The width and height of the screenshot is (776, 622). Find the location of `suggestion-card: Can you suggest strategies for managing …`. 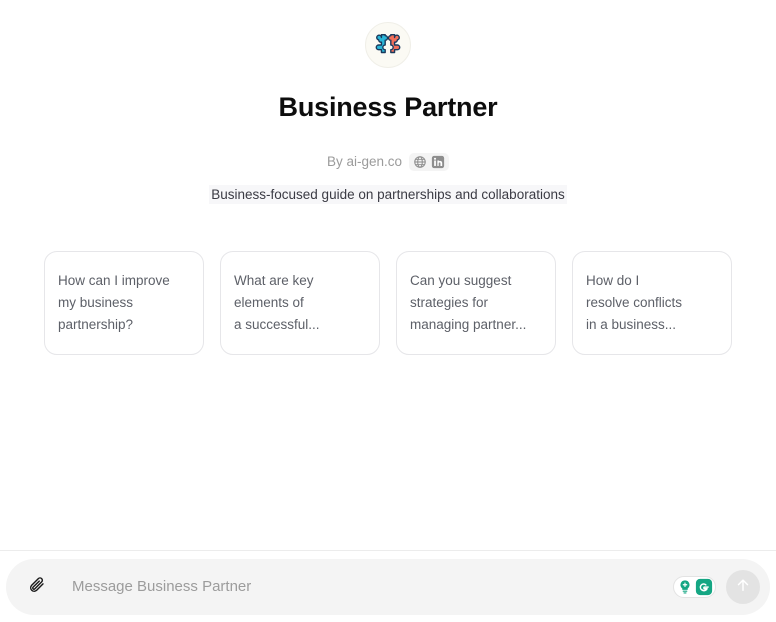

suggestion-card: Can you suggest strategies for managing … is located at coordinates (476, 303).